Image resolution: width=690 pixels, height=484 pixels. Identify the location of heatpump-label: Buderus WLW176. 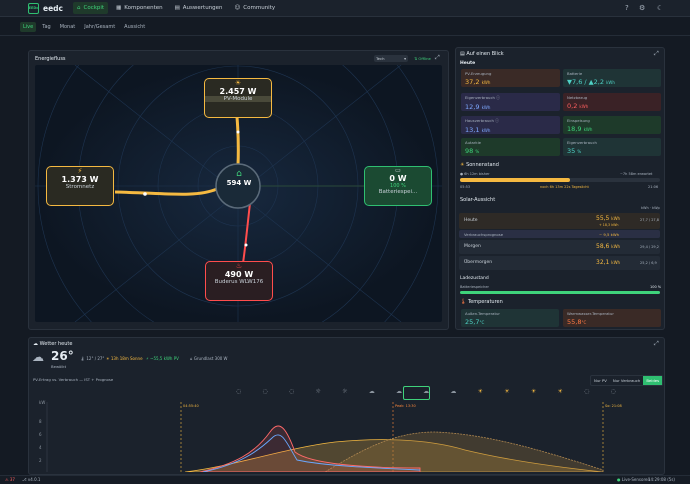
(239, 282).